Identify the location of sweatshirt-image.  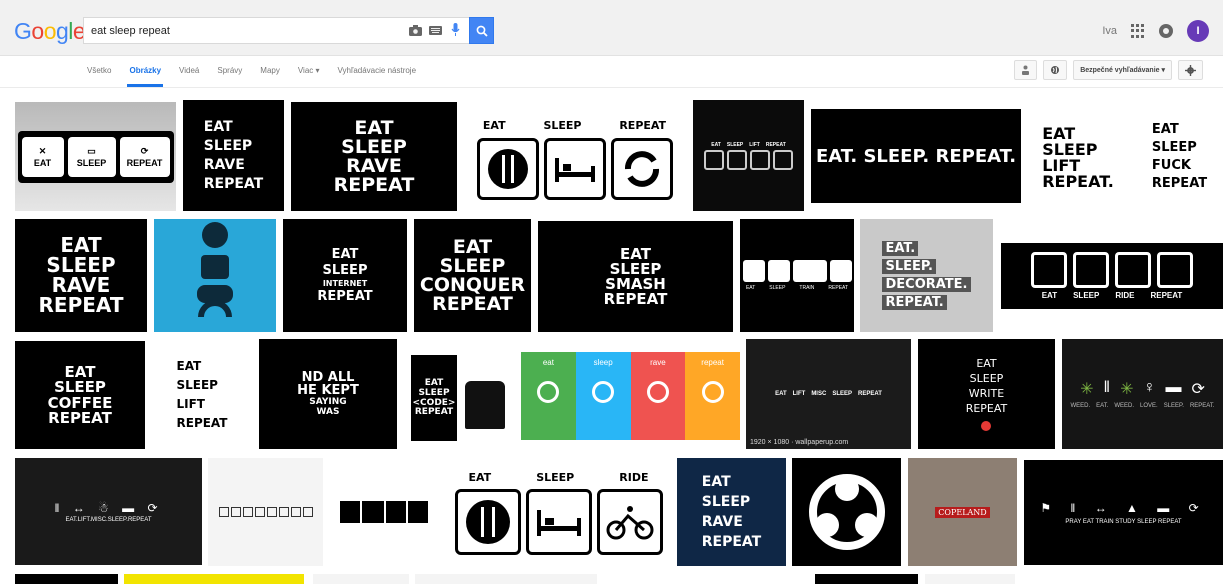
(485, 405).